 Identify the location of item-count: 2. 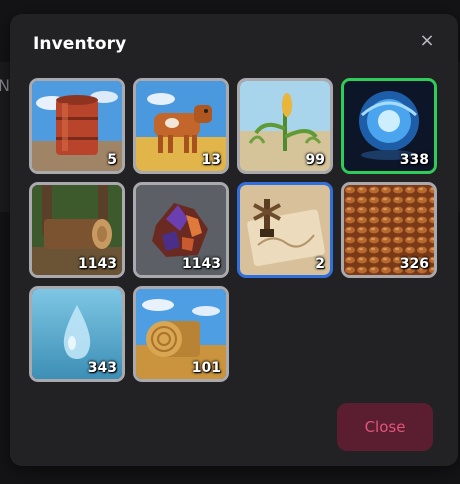
(320, 264).